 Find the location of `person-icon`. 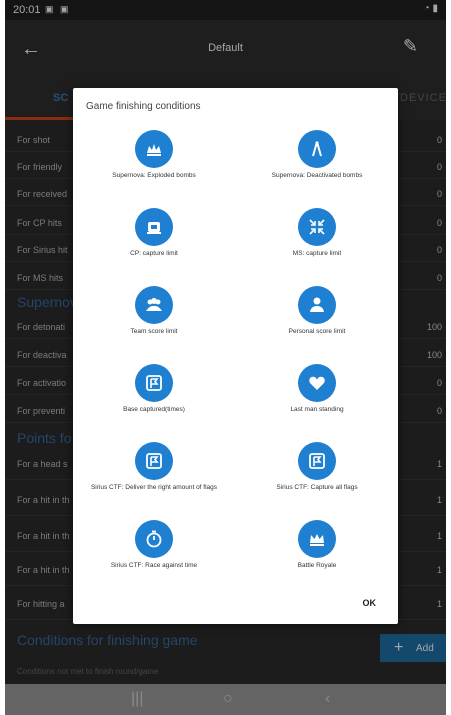

person-icon is located at coordinates (317, 305).